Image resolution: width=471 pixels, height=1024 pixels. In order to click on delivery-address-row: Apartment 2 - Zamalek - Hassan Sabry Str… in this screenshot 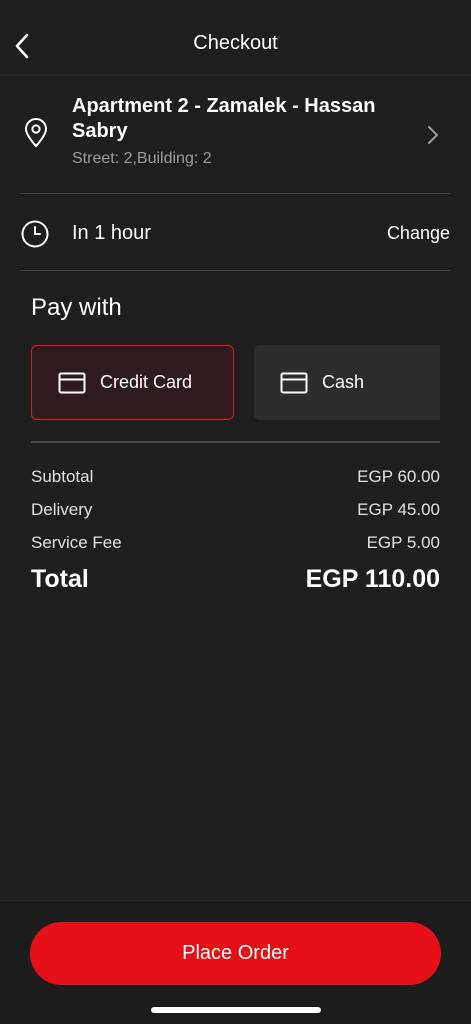, I will do `click(235, 144)`.